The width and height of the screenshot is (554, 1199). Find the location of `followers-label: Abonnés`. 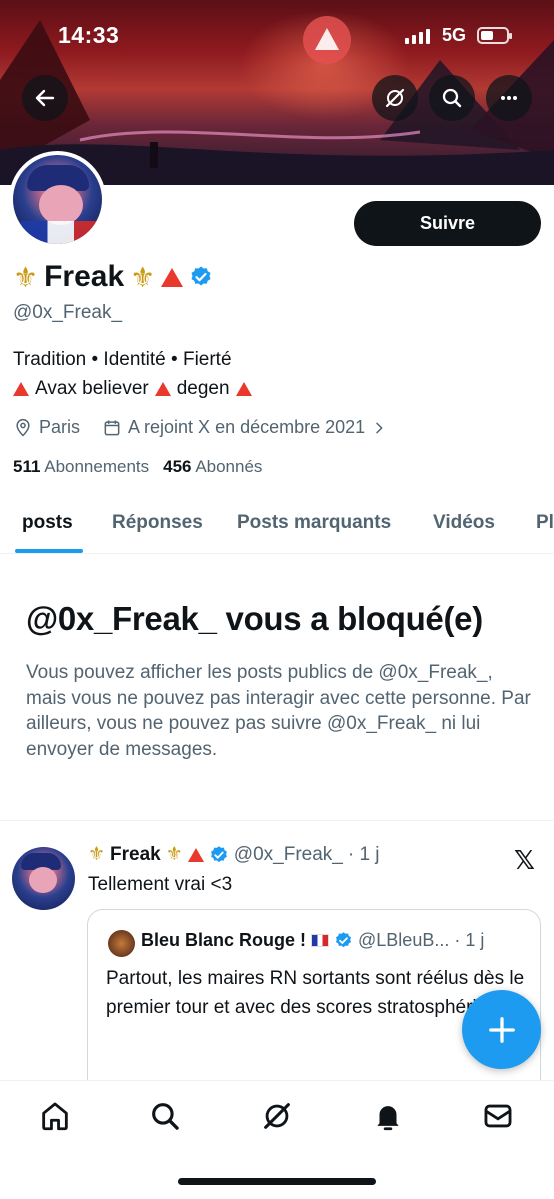

followers-label: Abonnés is located at coordinates (229, 466).